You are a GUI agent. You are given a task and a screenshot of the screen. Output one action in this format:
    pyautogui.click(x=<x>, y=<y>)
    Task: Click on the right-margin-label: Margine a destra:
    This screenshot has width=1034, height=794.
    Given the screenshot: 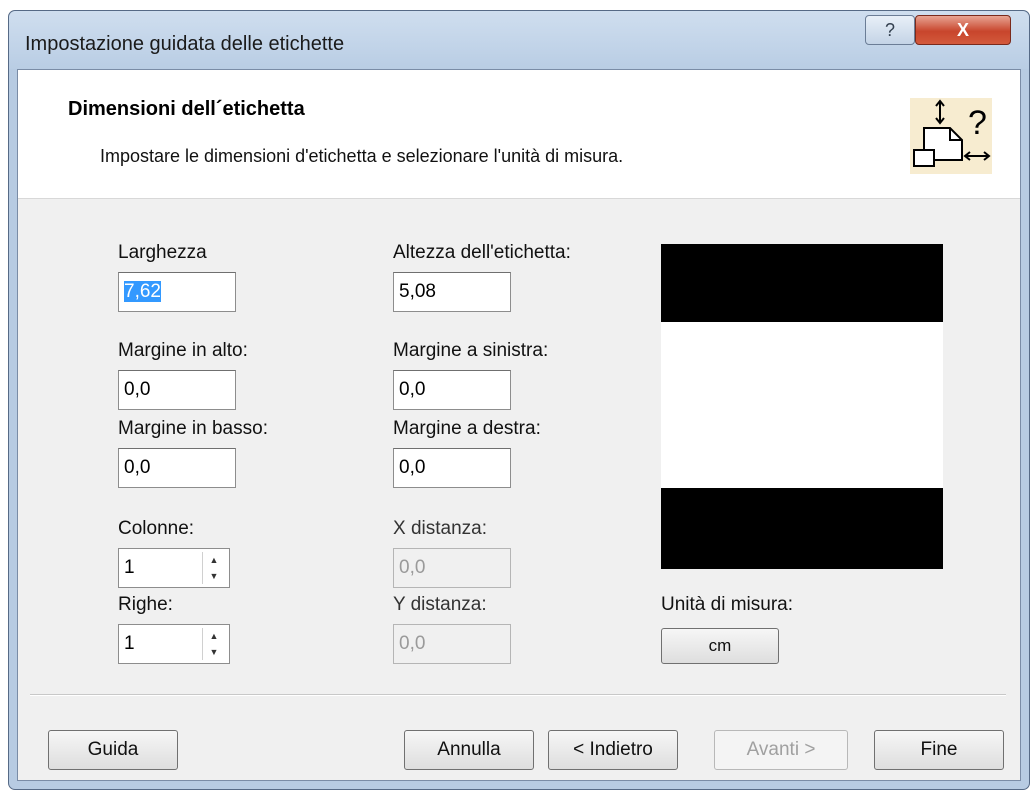 What is the action you would take?
    pyautogui.click(x=467, y=428)
    